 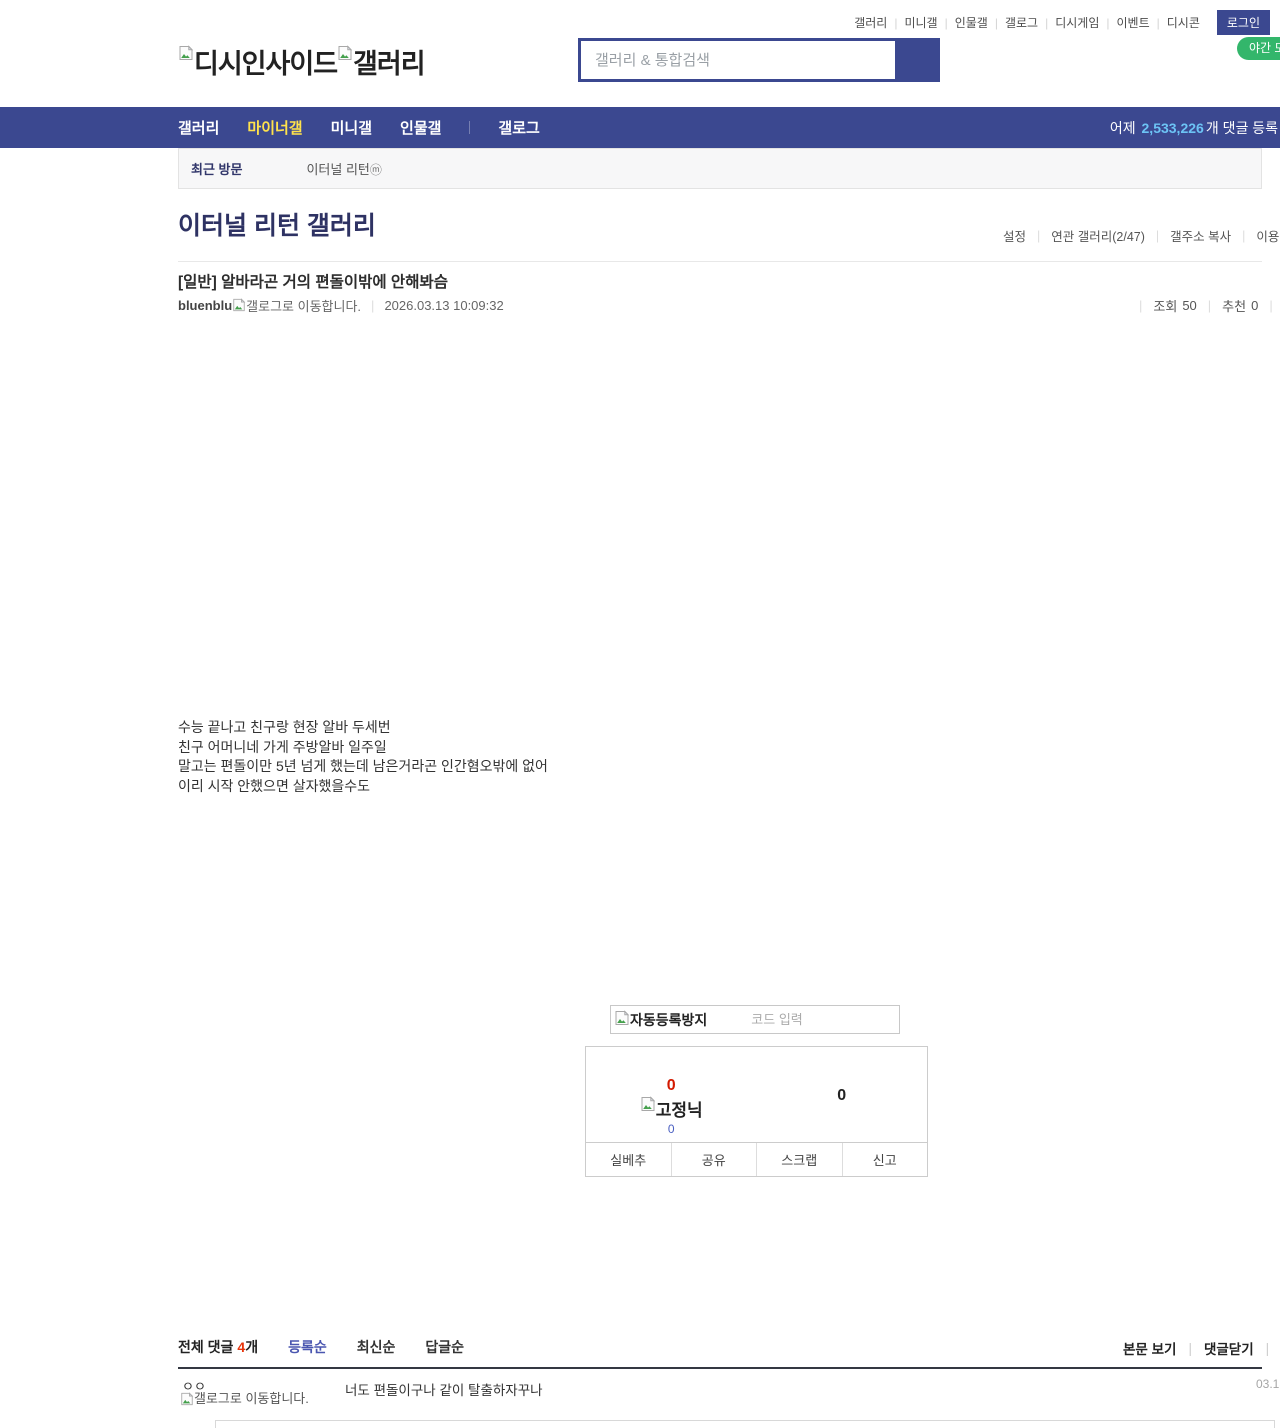 I want to click on copy-gallery-url-link: 갤주소 복사, so click(x=1200, y=235).